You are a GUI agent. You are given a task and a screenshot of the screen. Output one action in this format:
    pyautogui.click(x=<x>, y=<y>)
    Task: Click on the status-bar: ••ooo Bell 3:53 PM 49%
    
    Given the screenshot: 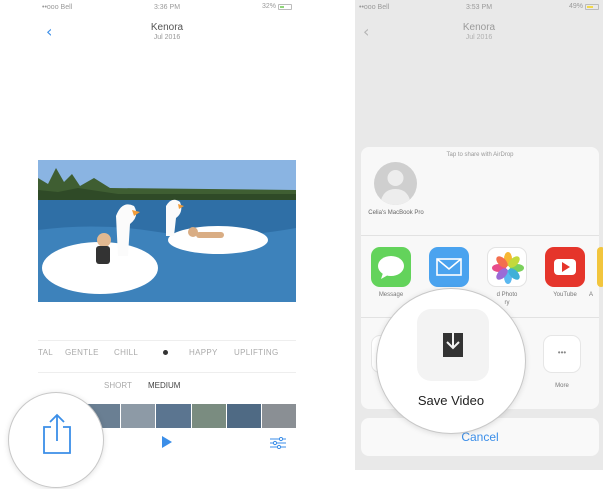 What is the action you would take?
    pyautogui.click(x=479, y=7)
    